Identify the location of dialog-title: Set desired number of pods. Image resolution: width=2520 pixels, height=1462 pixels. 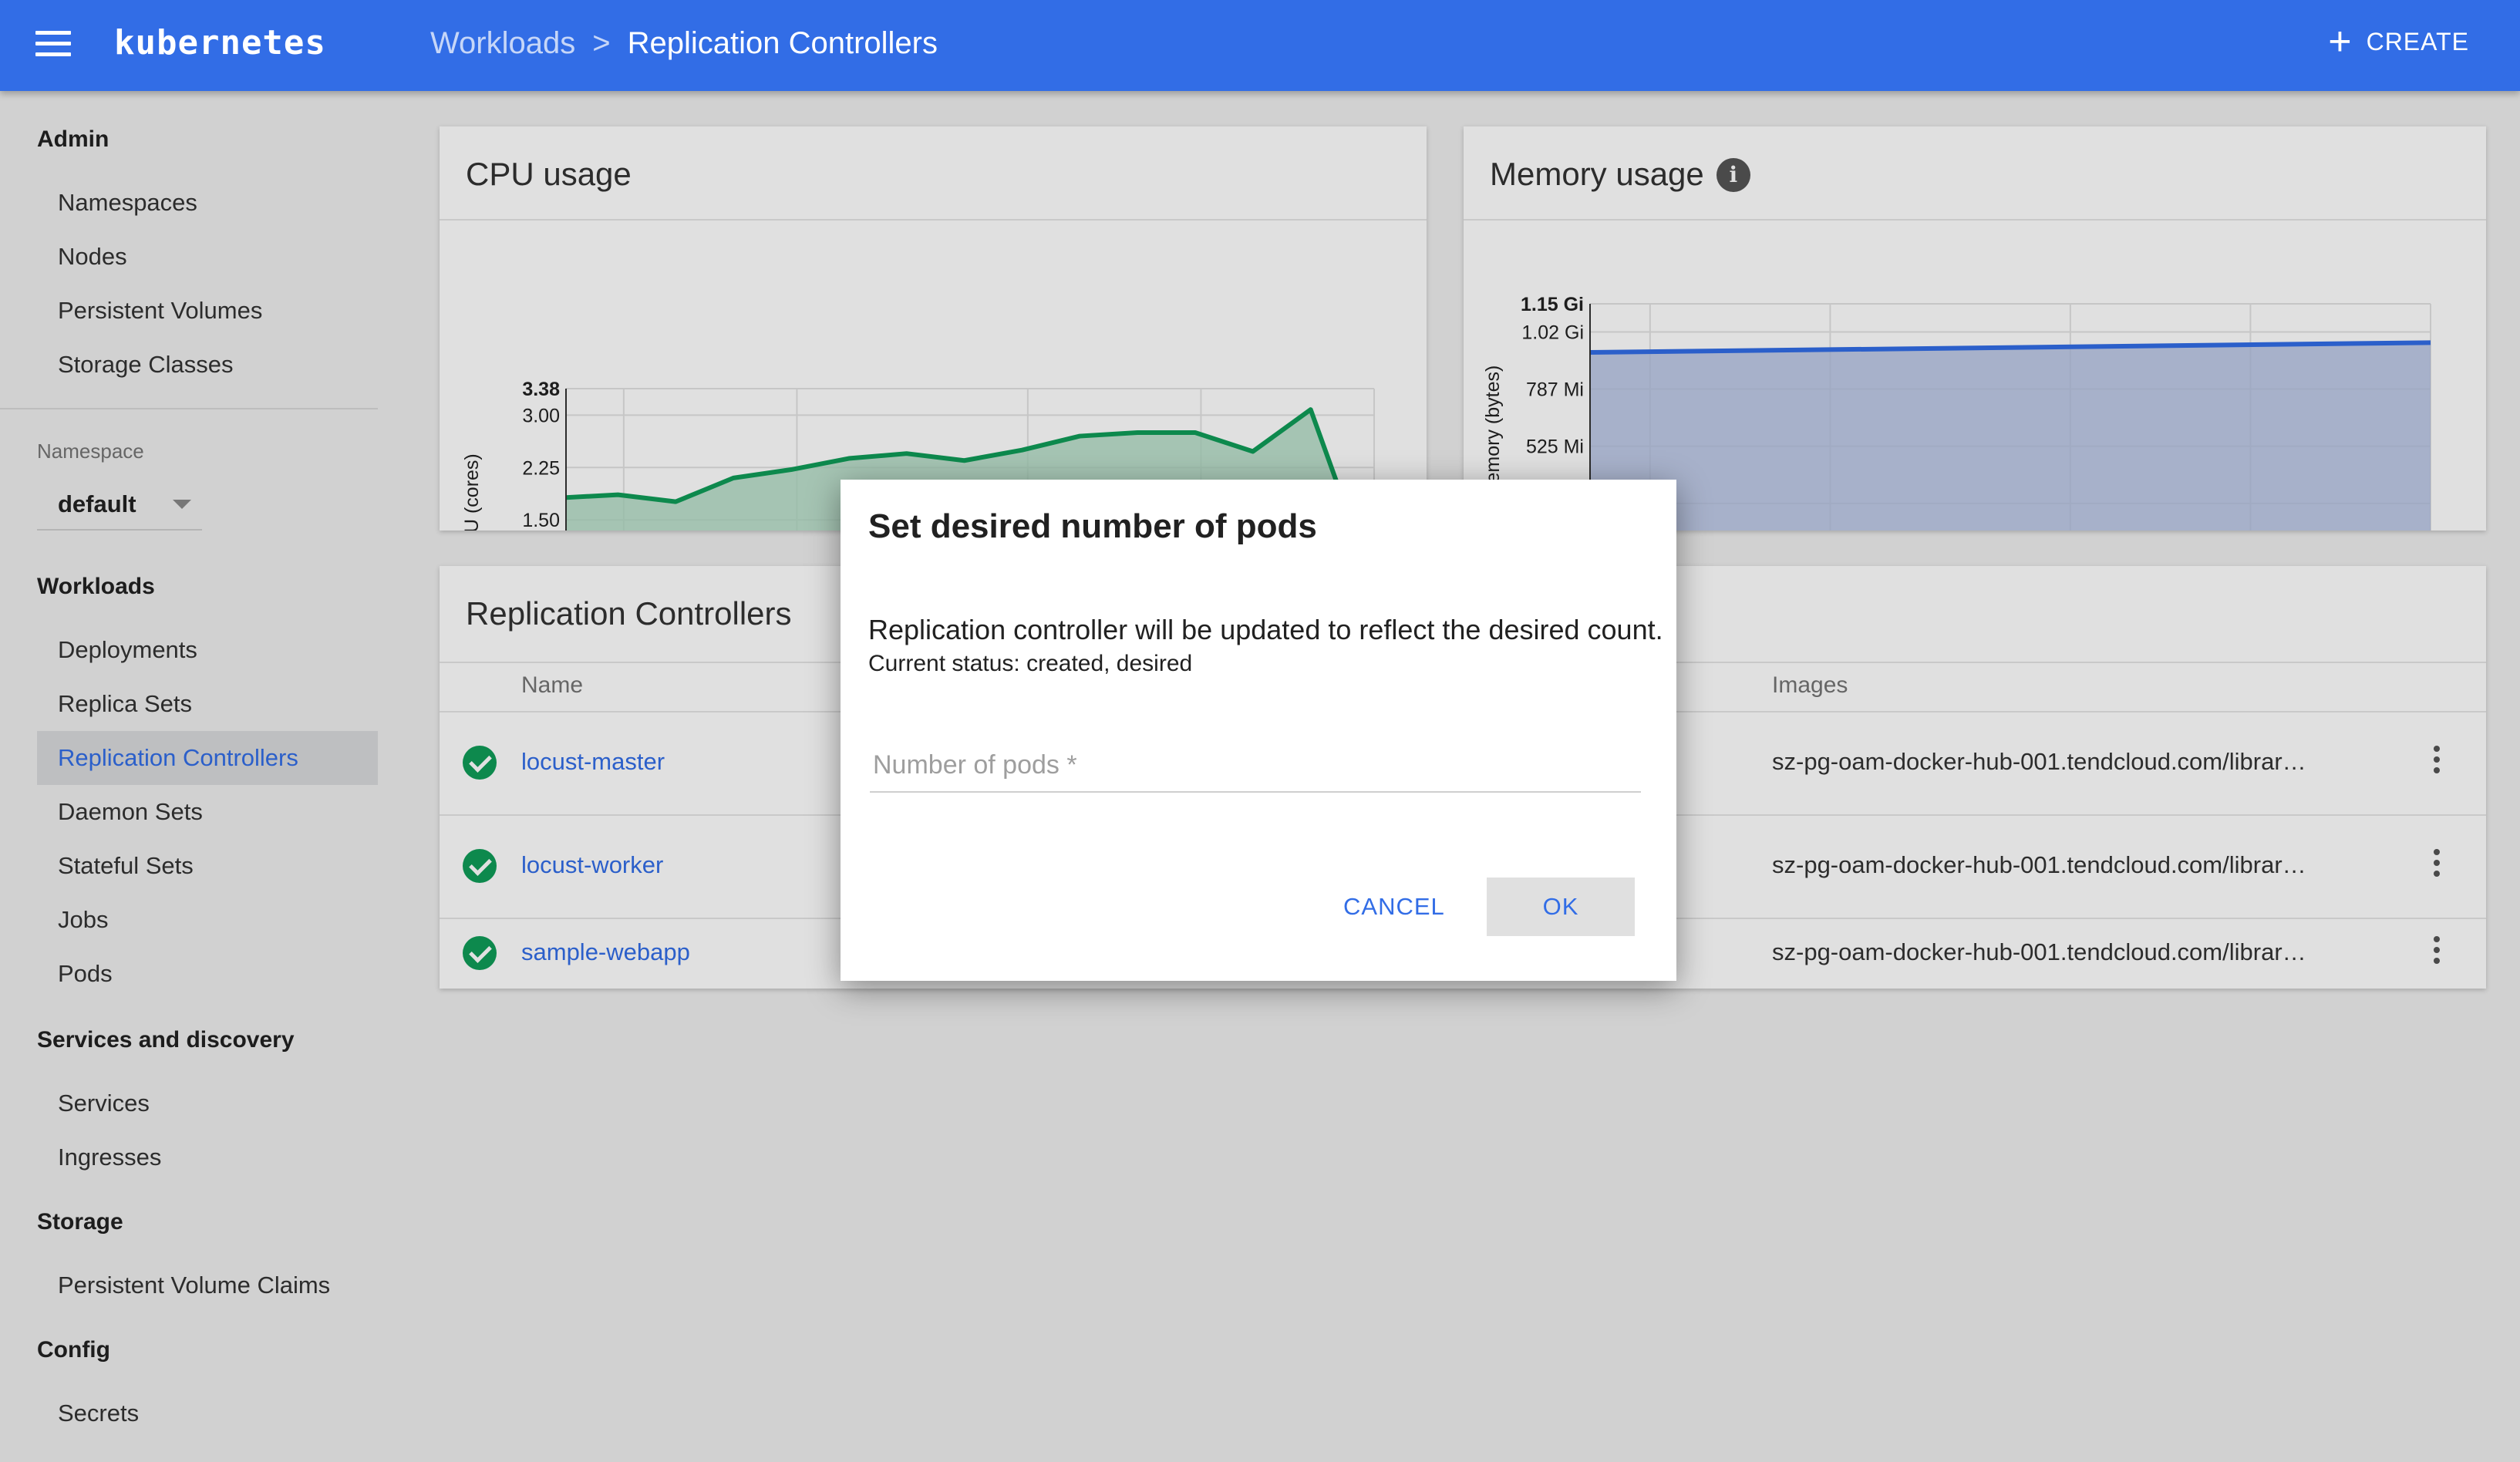
(1092, 526).